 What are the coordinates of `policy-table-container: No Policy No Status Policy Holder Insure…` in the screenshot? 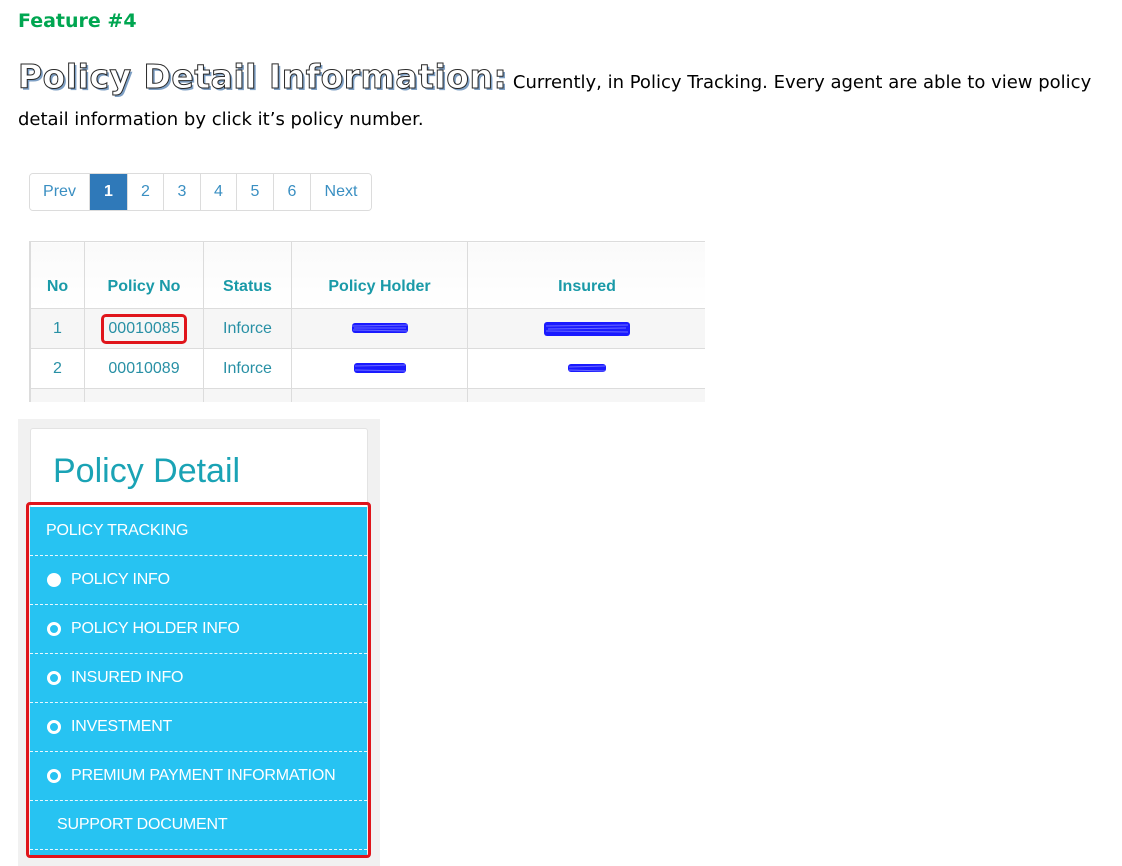 It's located at (367, 321).